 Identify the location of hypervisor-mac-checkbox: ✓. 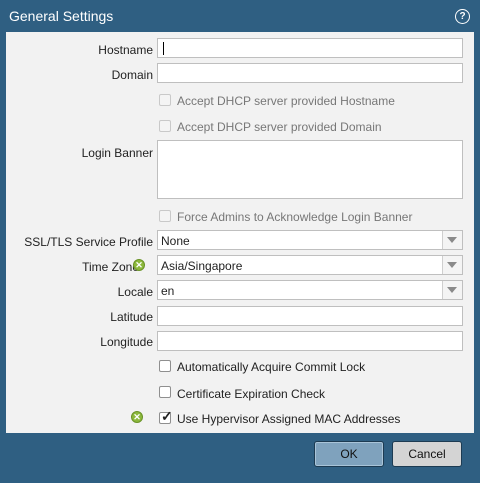
(166, 416).